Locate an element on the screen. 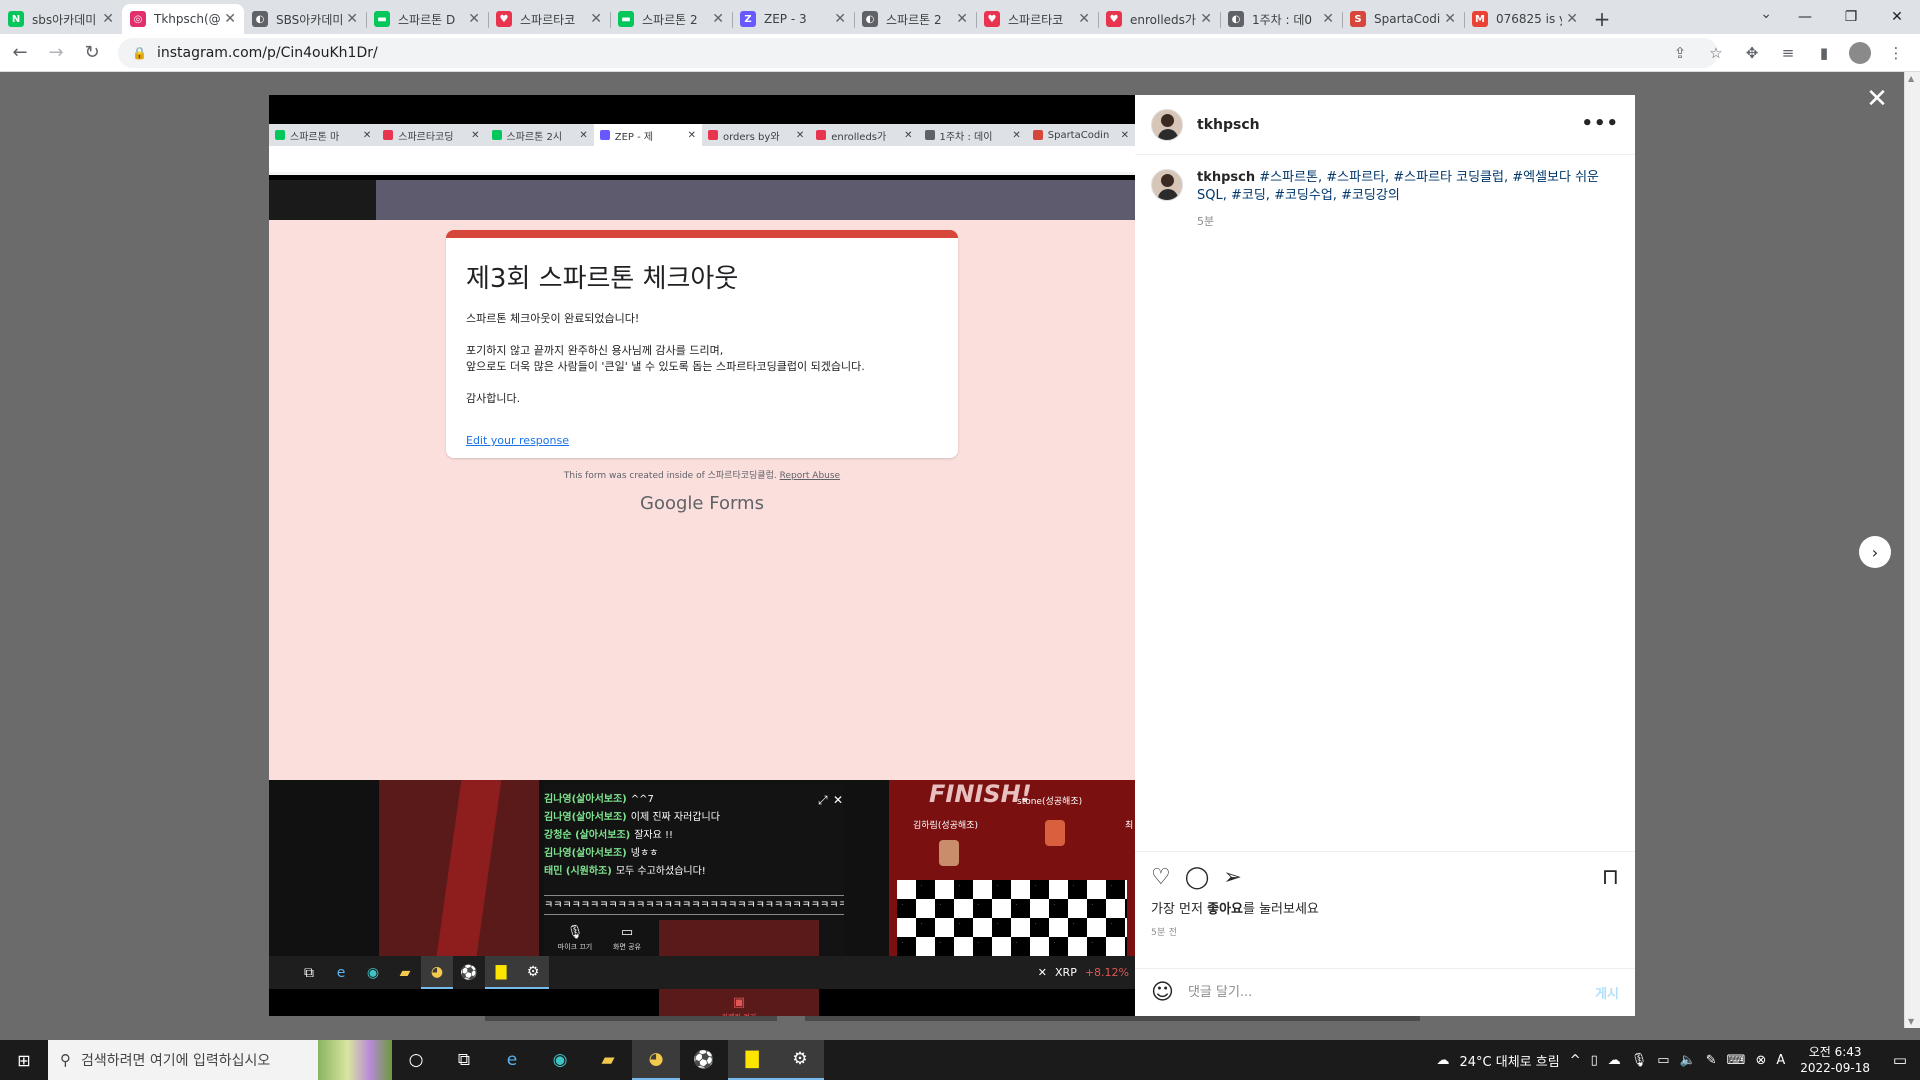  lock-icon: 🔒 is located at coordinates (139, 53).